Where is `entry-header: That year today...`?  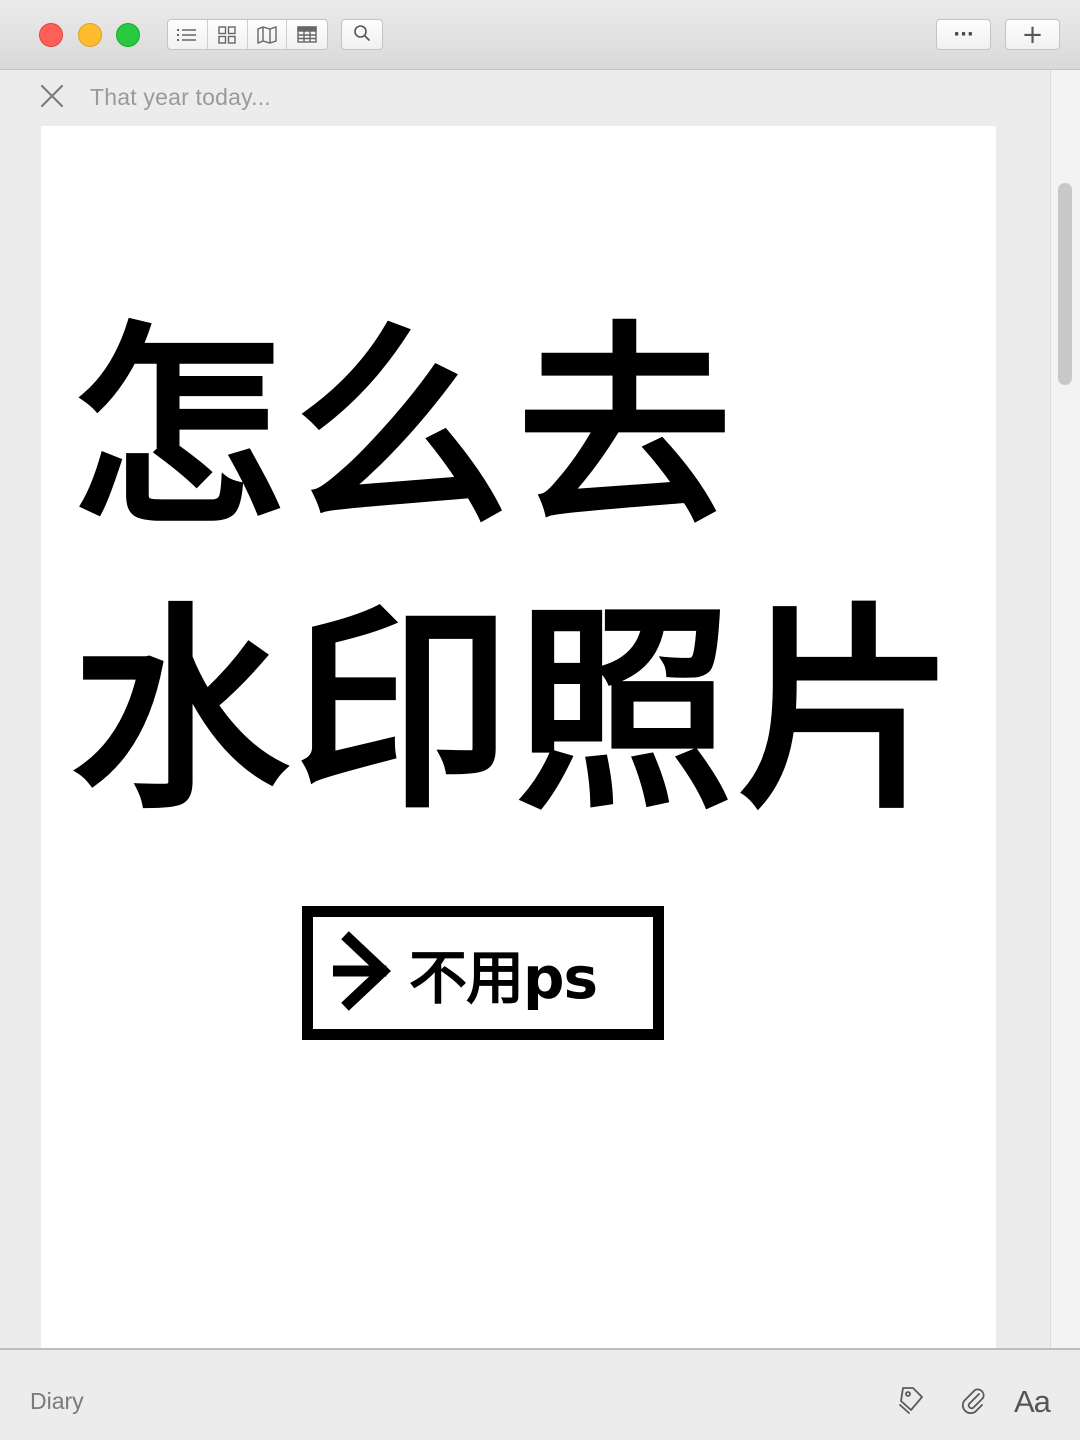
entry-header: That year today... is located at coordinates (525, 98).